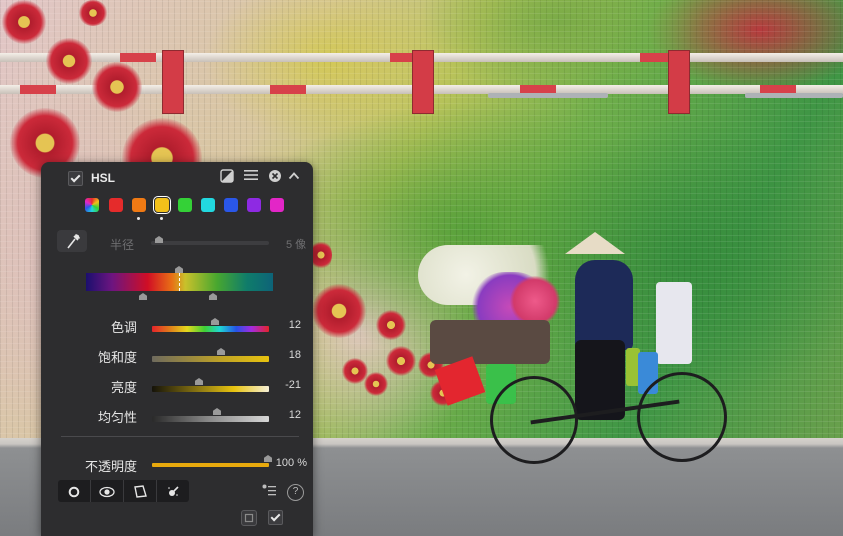 The width and height of the screenshot is (843, 536). What do you see at coordinates (275, 177) in the screenshot?
I see `close-icon` at bounding box center [275, 177].